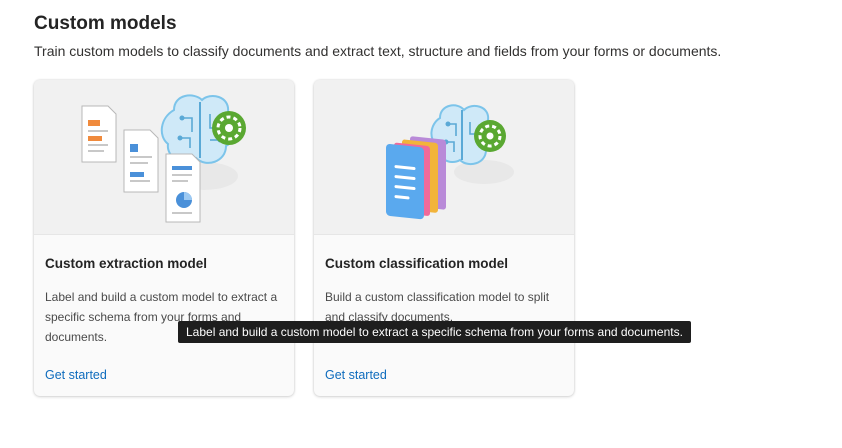 Image resolution: width=842 pixels, height=448 pixels. I want to click on document-stack-icon, so click(416, 178).